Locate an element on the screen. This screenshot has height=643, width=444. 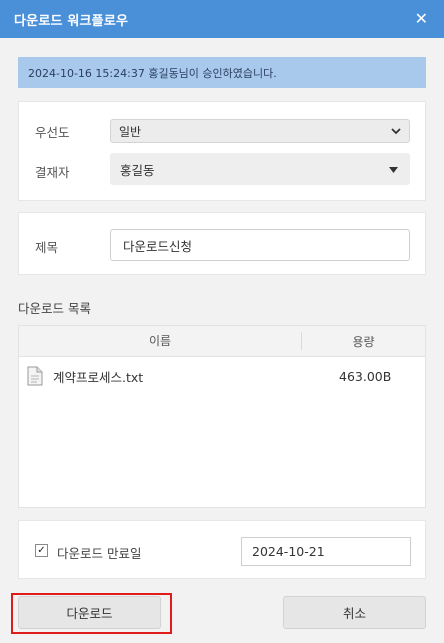
dialog-title: 다운로드 워크플로우 is located at coordinates (71, 21).